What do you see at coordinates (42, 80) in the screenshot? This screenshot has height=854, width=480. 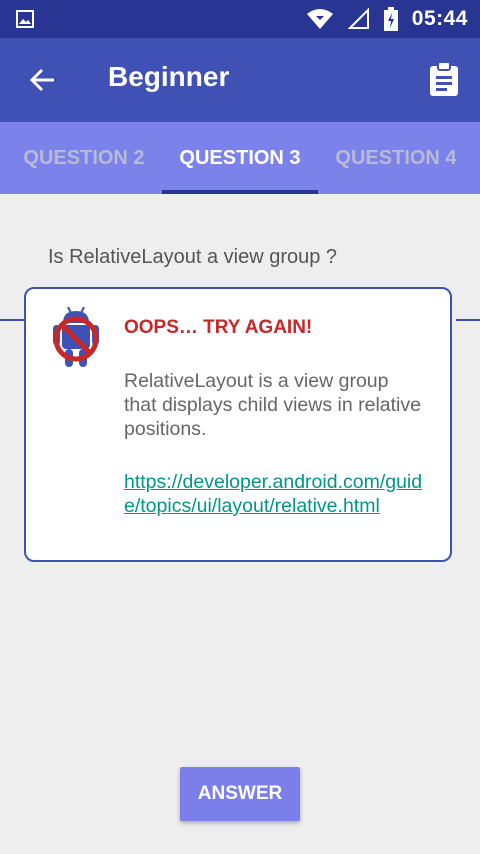 I see `back-arrow-icon` at bounding box center [42, 80].